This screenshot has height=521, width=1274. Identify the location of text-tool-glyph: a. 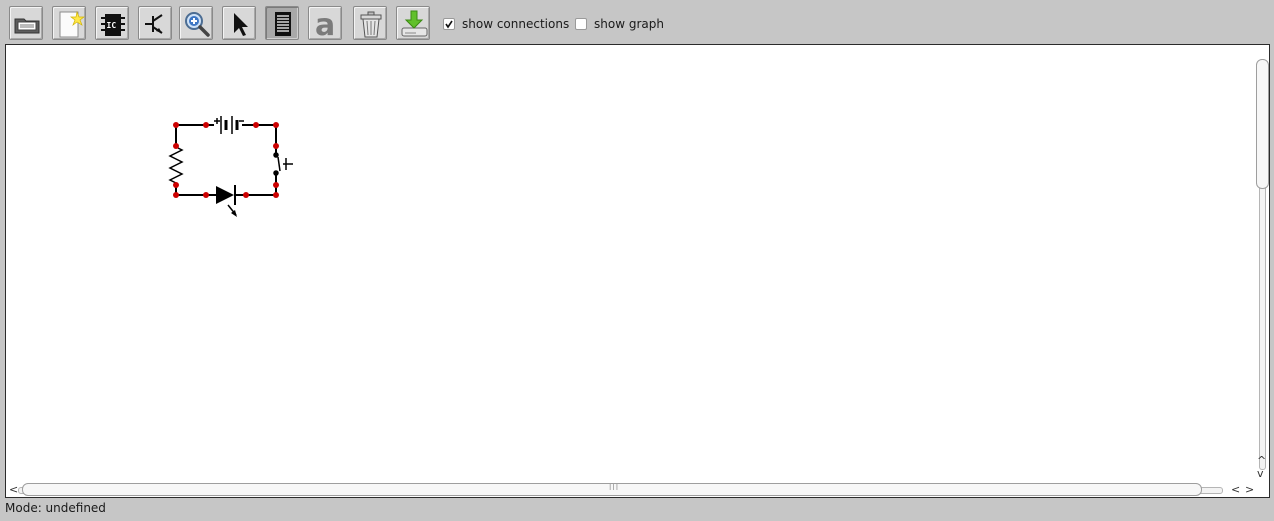
(325, 24).